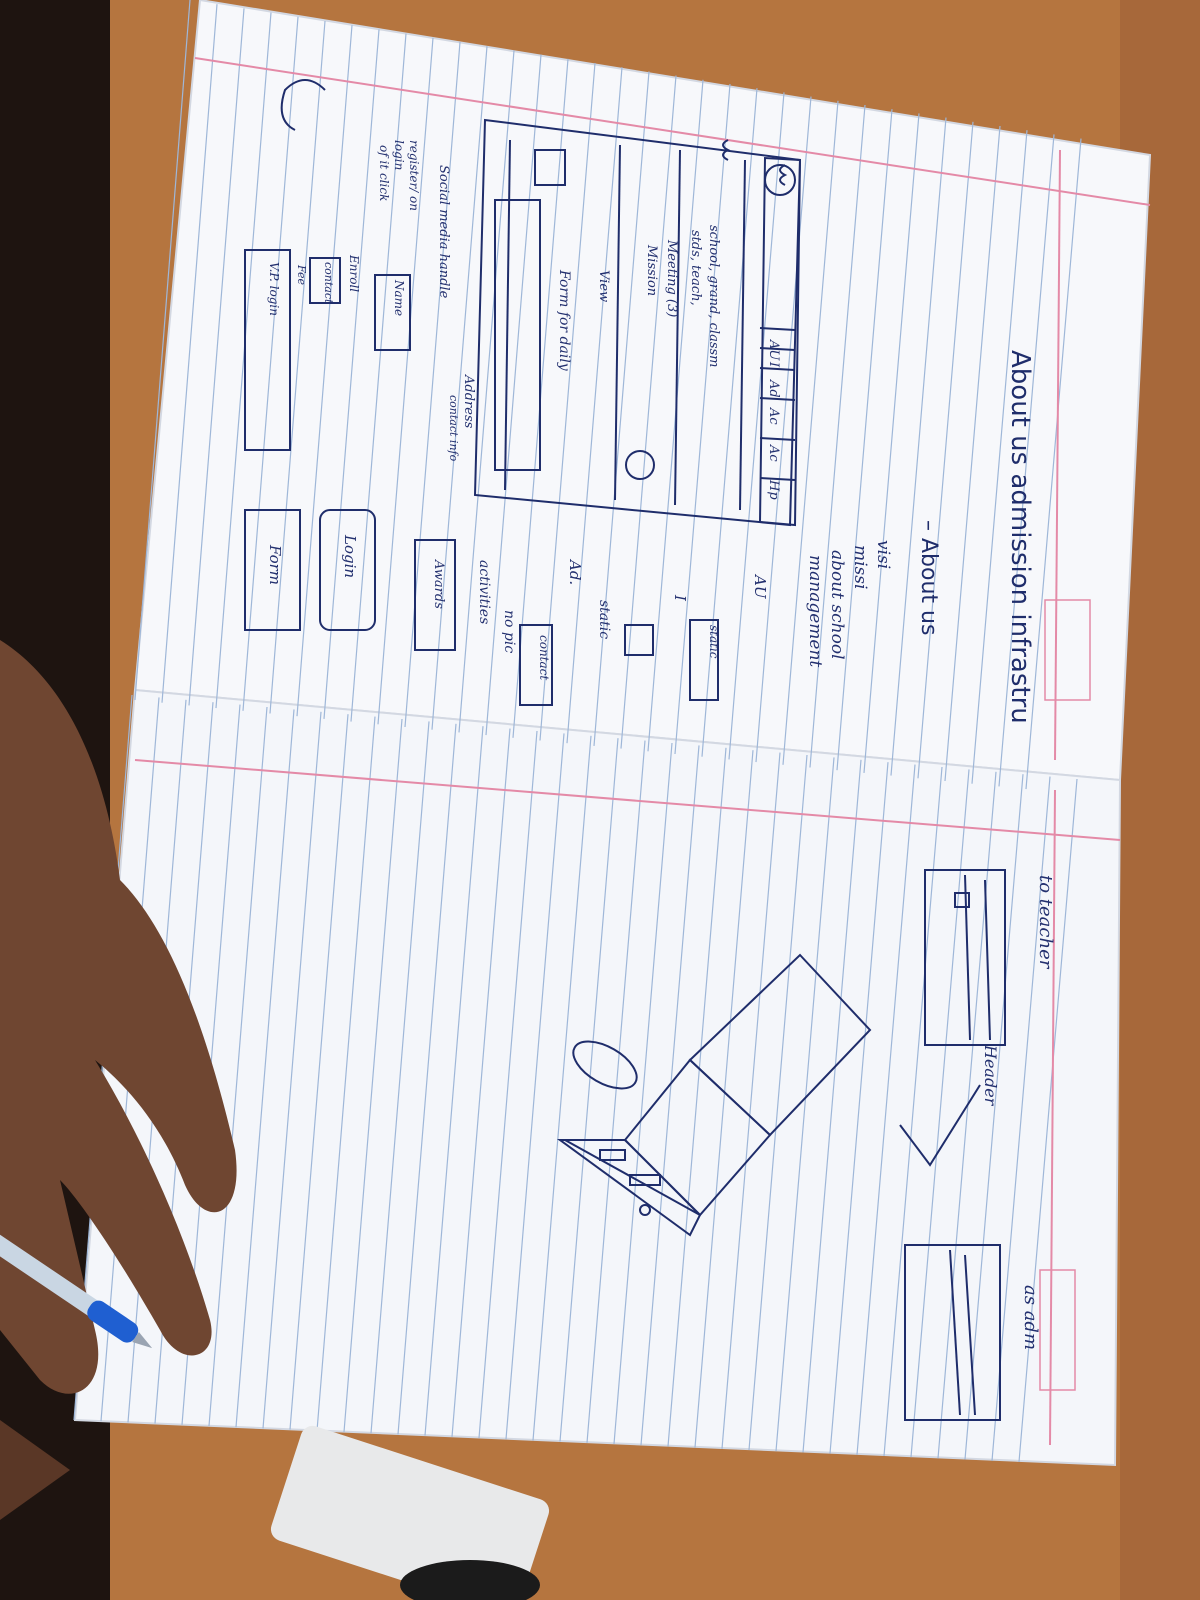 The width and height of the screenshot is (1200, 1600). I want to click on about-item-0-group: visi, so click(883, 554).